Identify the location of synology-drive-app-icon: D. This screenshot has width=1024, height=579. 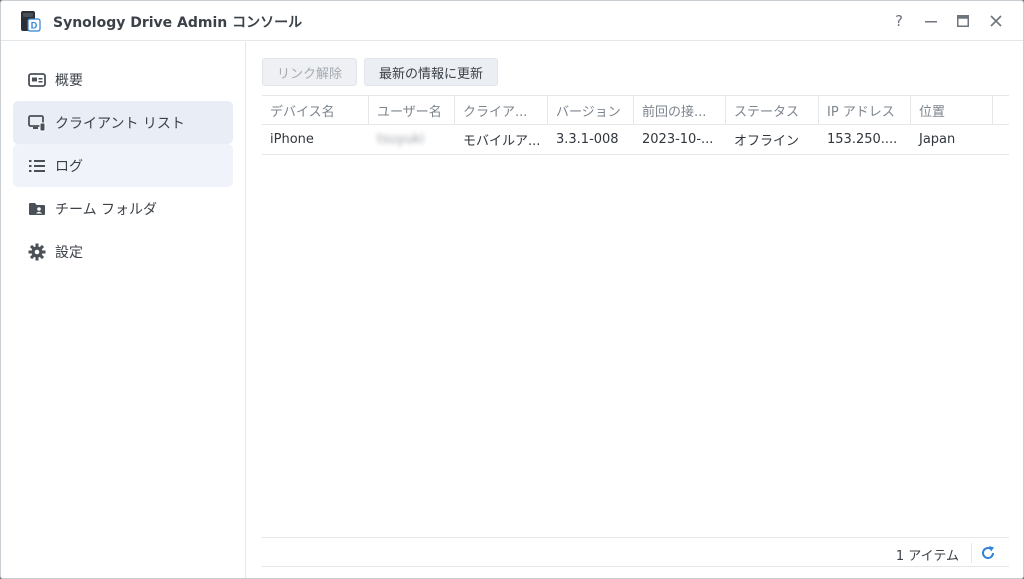
(31, 21).